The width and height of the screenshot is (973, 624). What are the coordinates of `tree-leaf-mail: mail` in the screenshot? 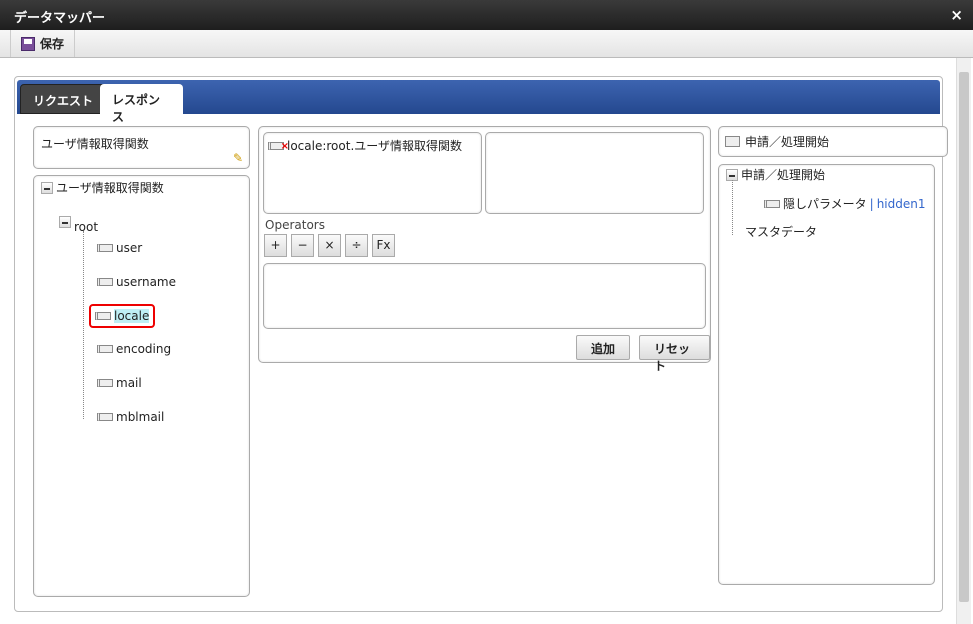 It's located at (119, 383).